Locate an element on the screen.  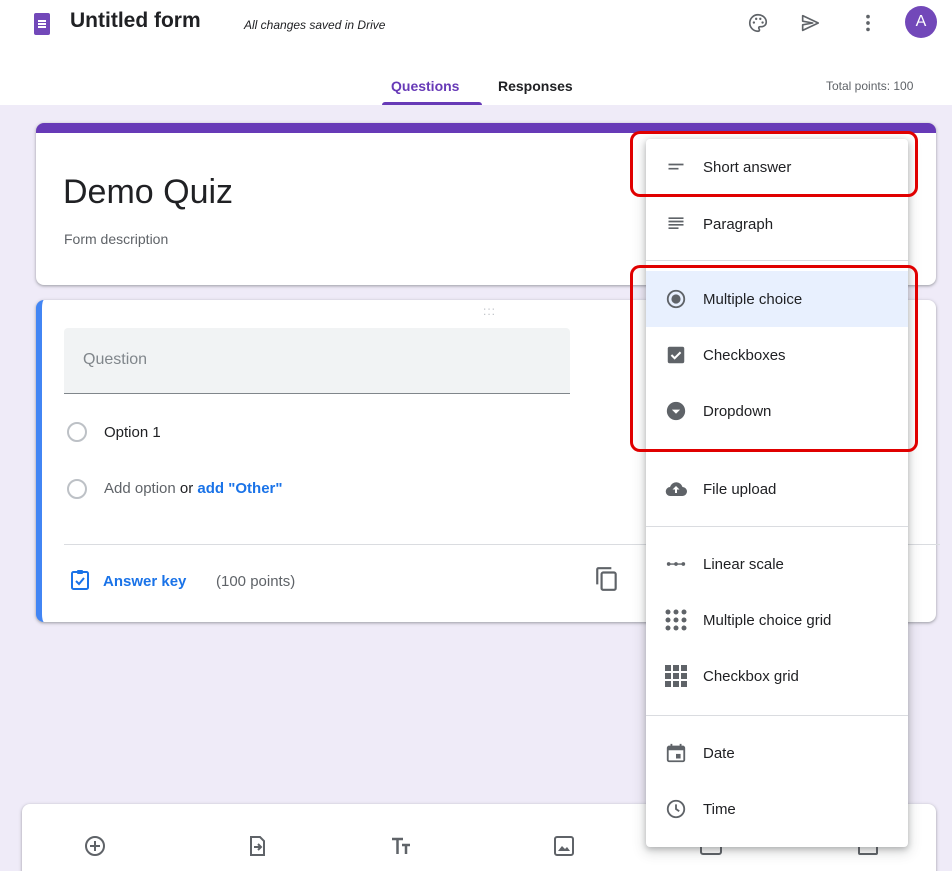
assignment-check-icon is located at coordinates (80, 582).